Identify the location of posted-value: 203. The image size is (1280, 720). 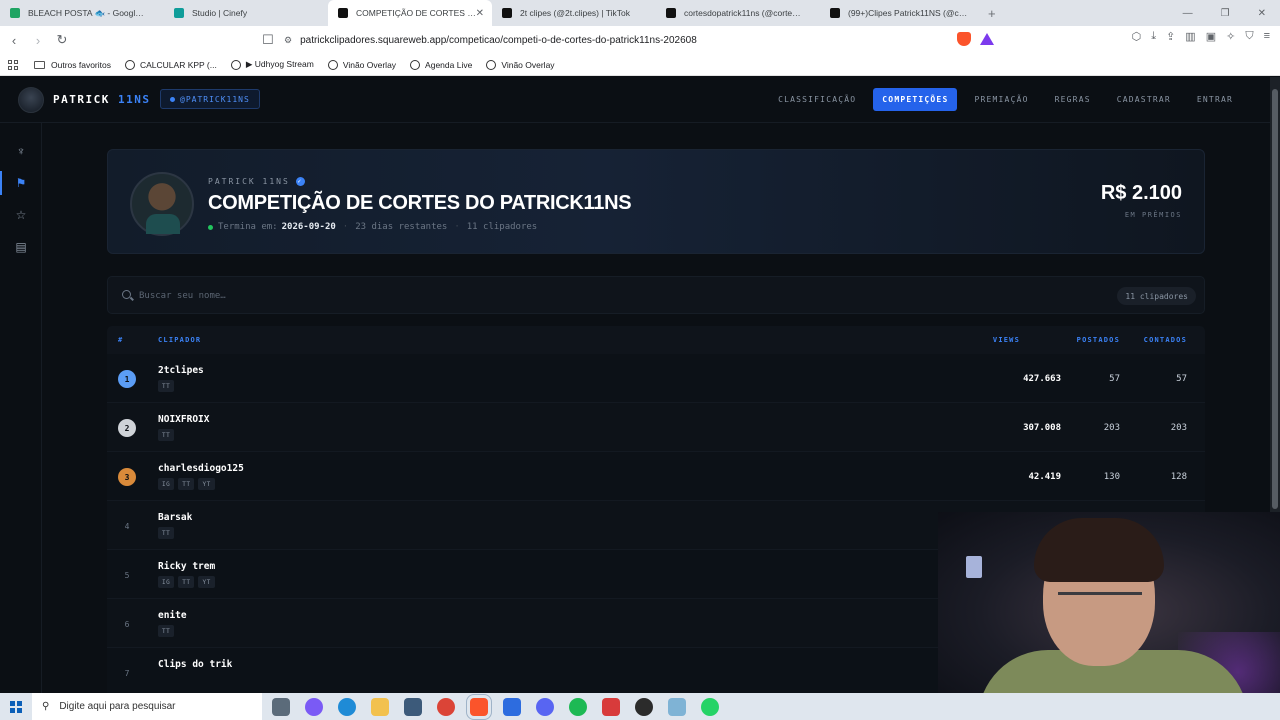
(1111, 428).